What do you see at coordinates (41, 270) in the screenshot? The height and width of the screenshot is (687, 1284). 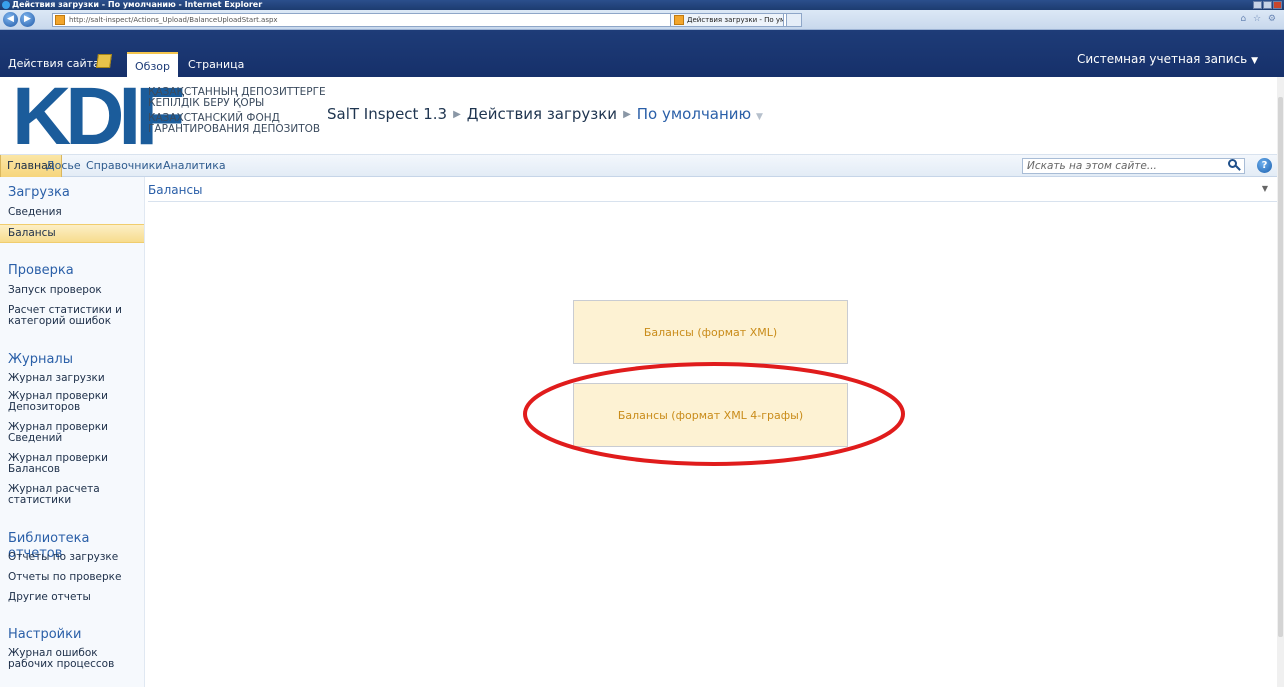 I see `nav-heading-check: Проверка` at bounding box center [41, 270].